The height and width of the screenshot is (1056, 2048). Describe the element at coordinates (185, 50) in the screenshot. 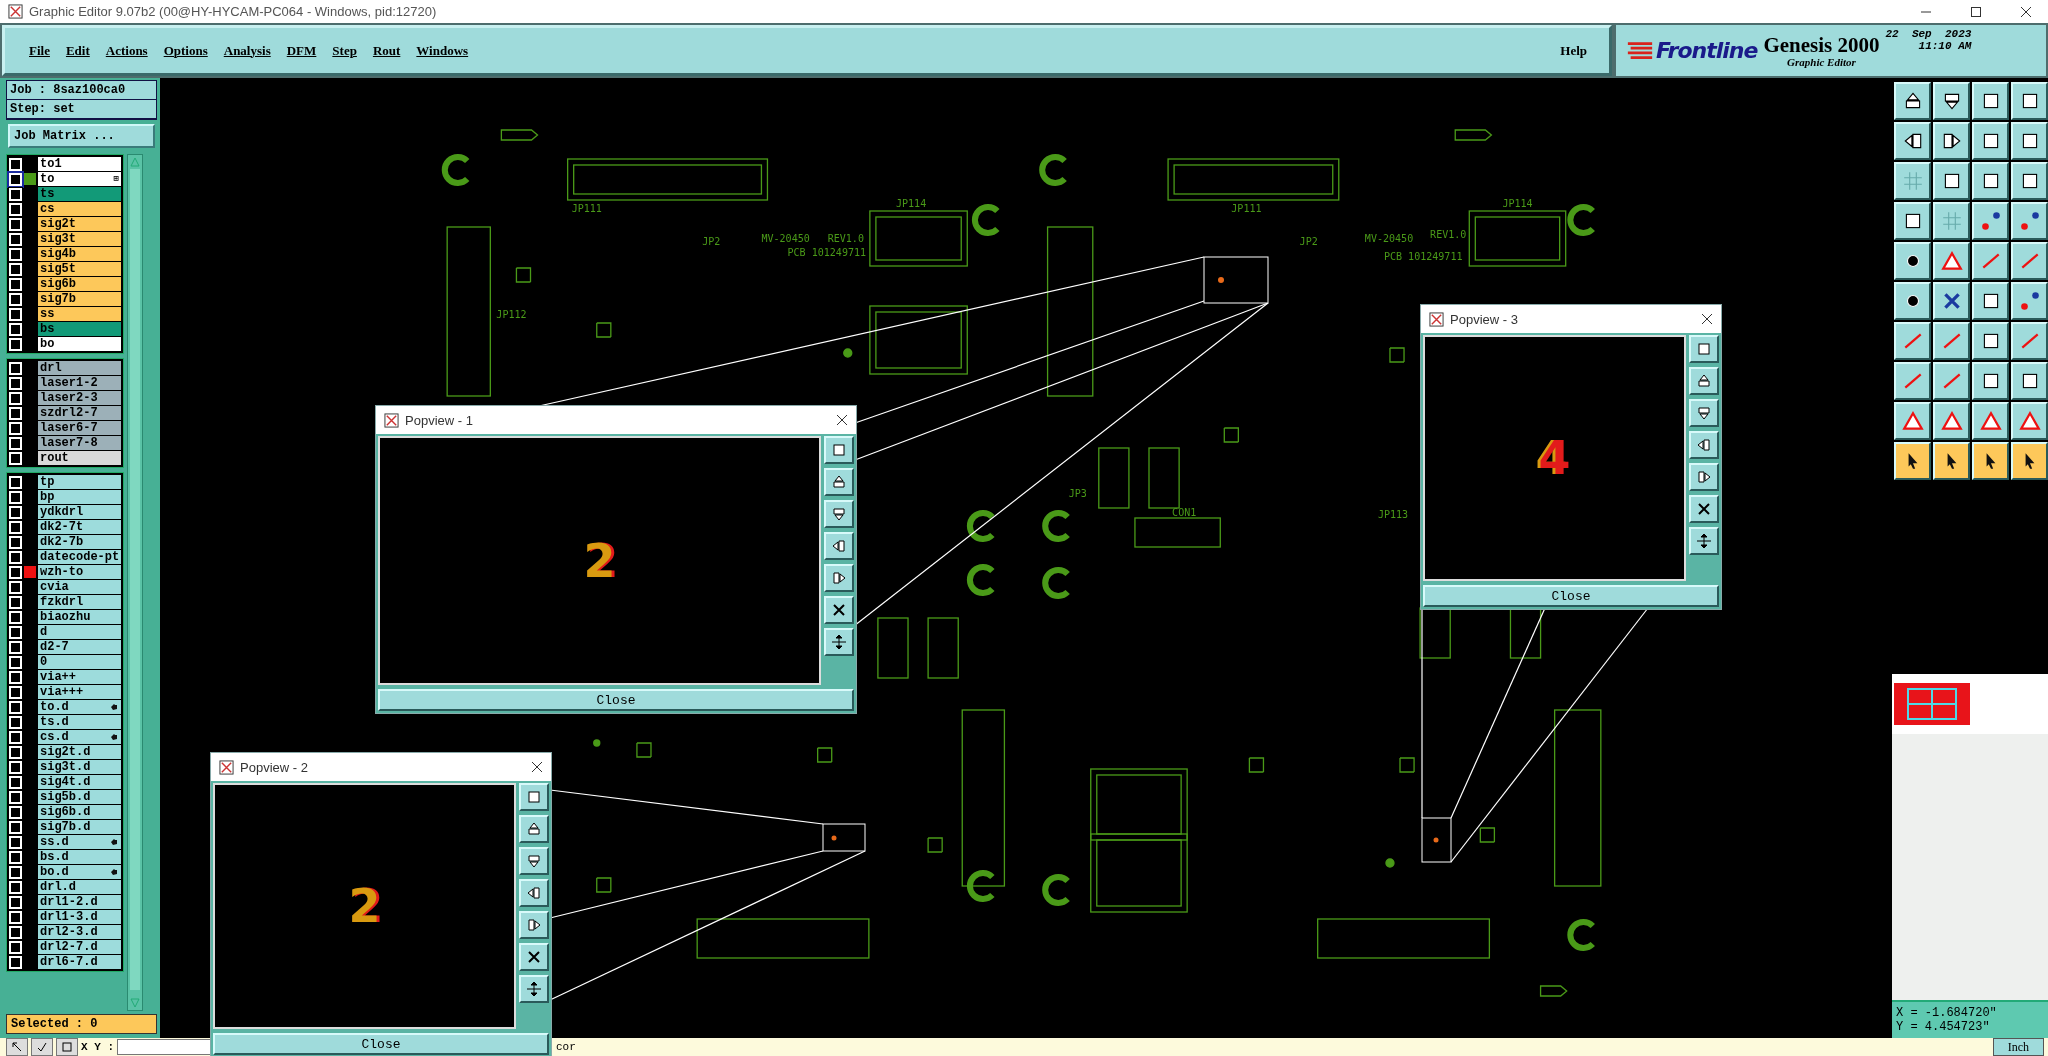

I see `menu-item: Options` at that location.